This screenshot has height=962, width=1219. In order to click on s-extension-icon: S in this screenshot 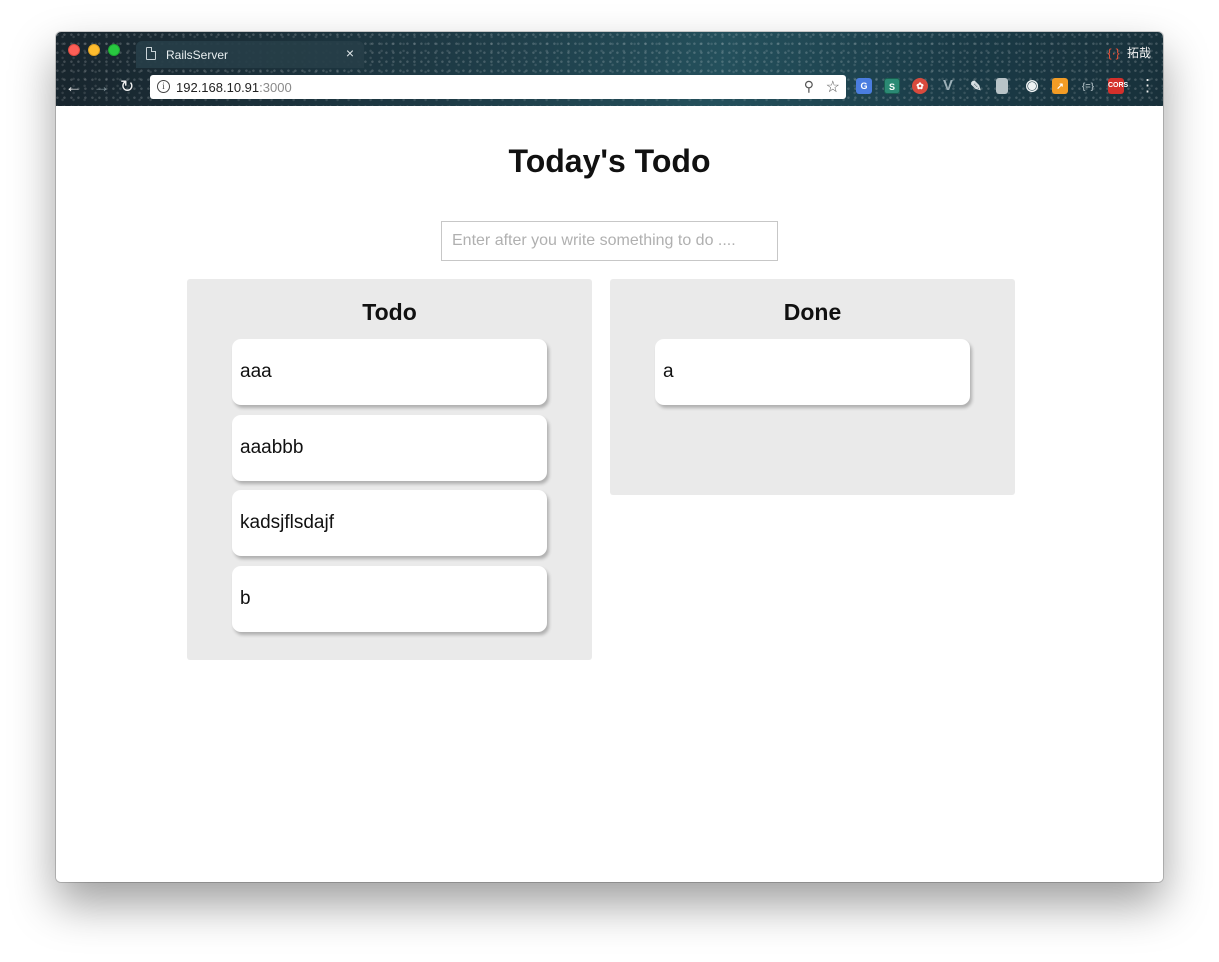, I will do `click(892, 86)`.